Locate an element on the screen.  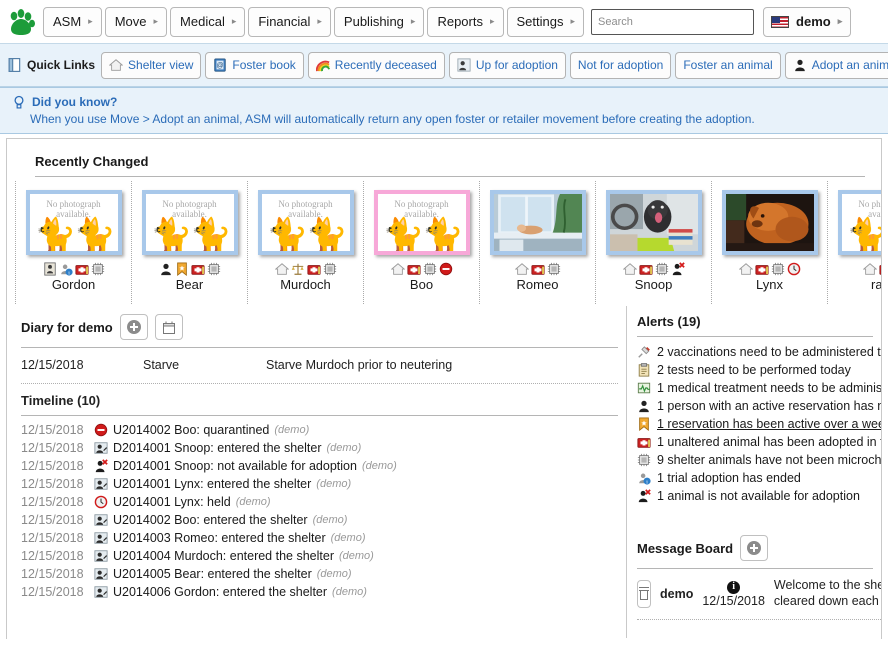
animal-name: Bear is located at coordinates (189, 284).